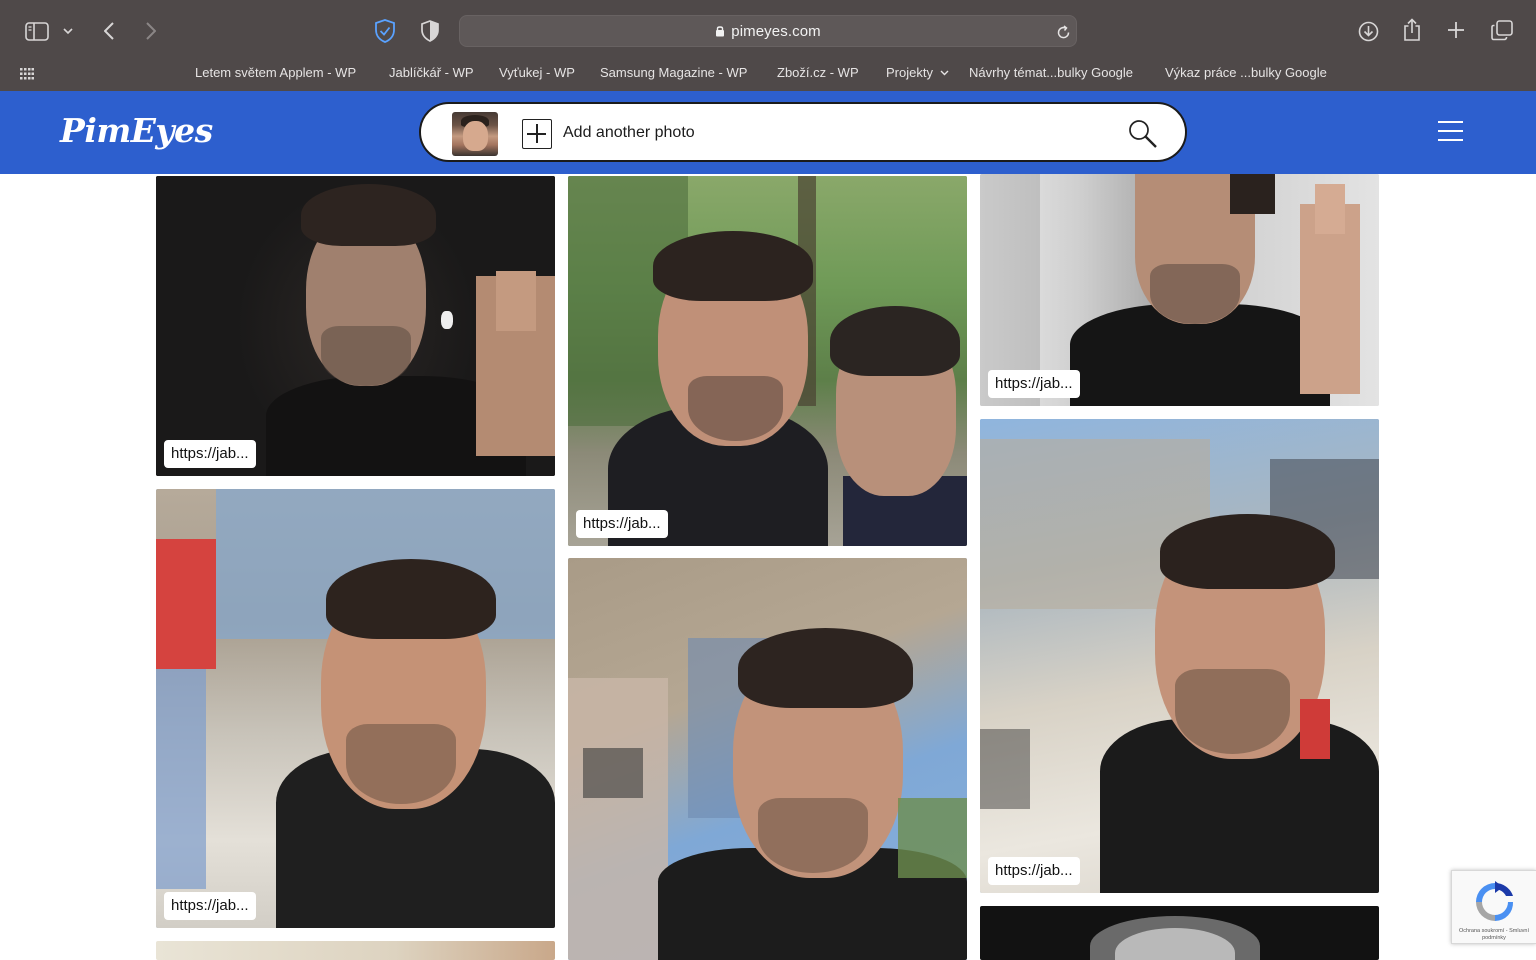  I want to click on search-bar: Add another photo, so click(803, 132).